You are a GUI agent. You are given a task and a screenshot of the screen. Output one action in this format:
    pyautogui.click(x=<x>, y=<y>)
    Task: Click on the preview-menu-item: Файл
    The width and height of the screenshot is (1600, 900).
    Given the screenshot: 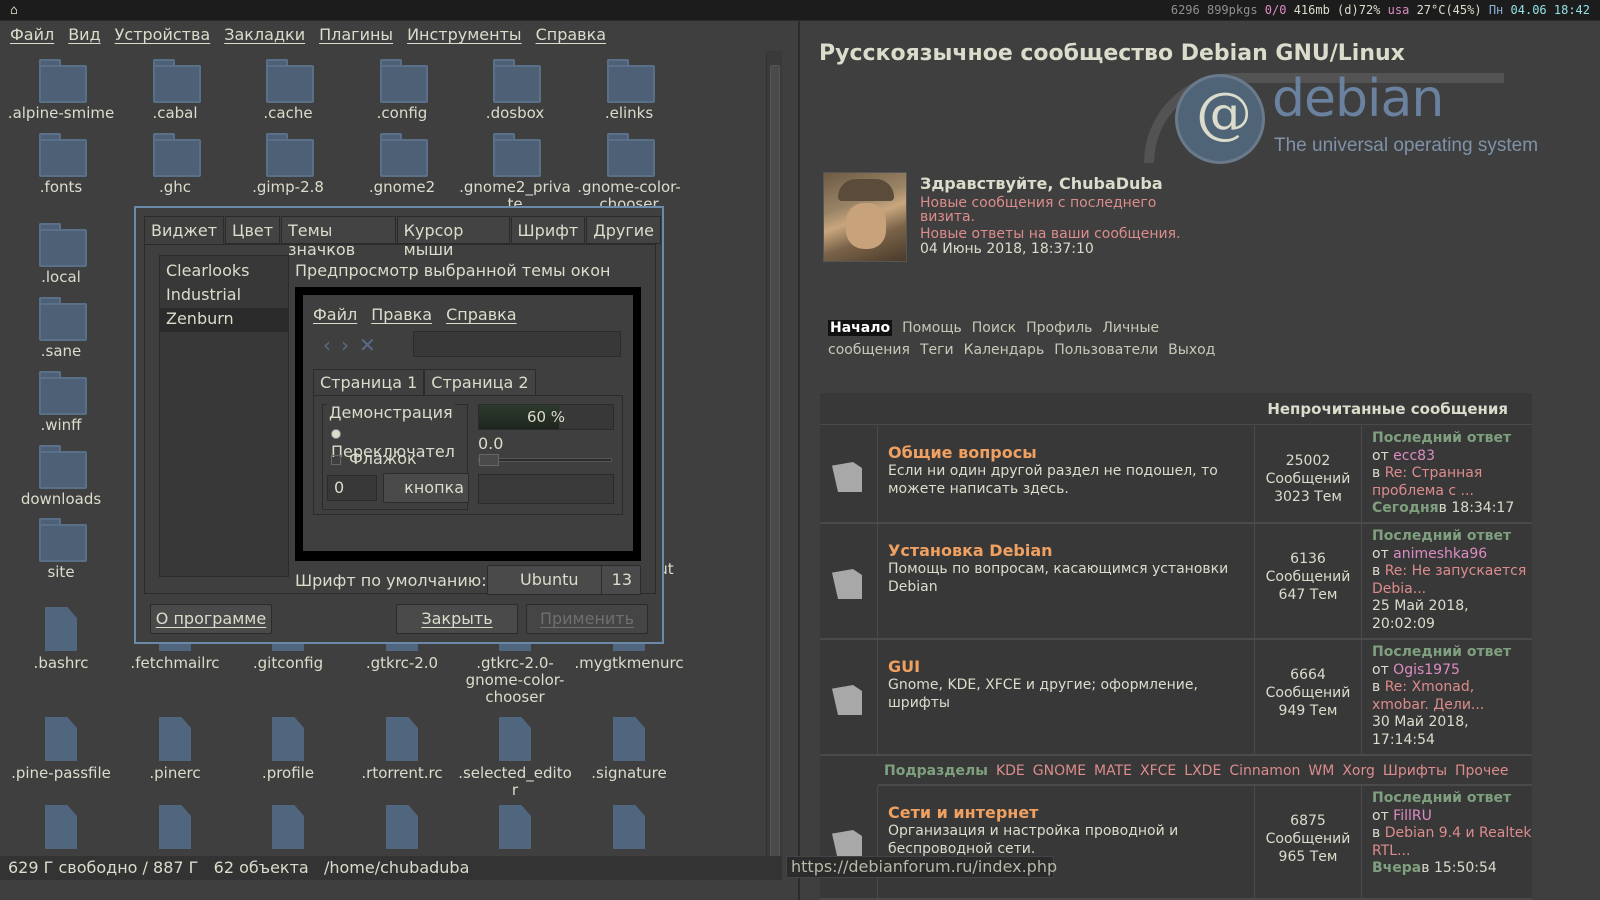 What is the action you would take?
    pyautogui.click(x=335, y=314)
    